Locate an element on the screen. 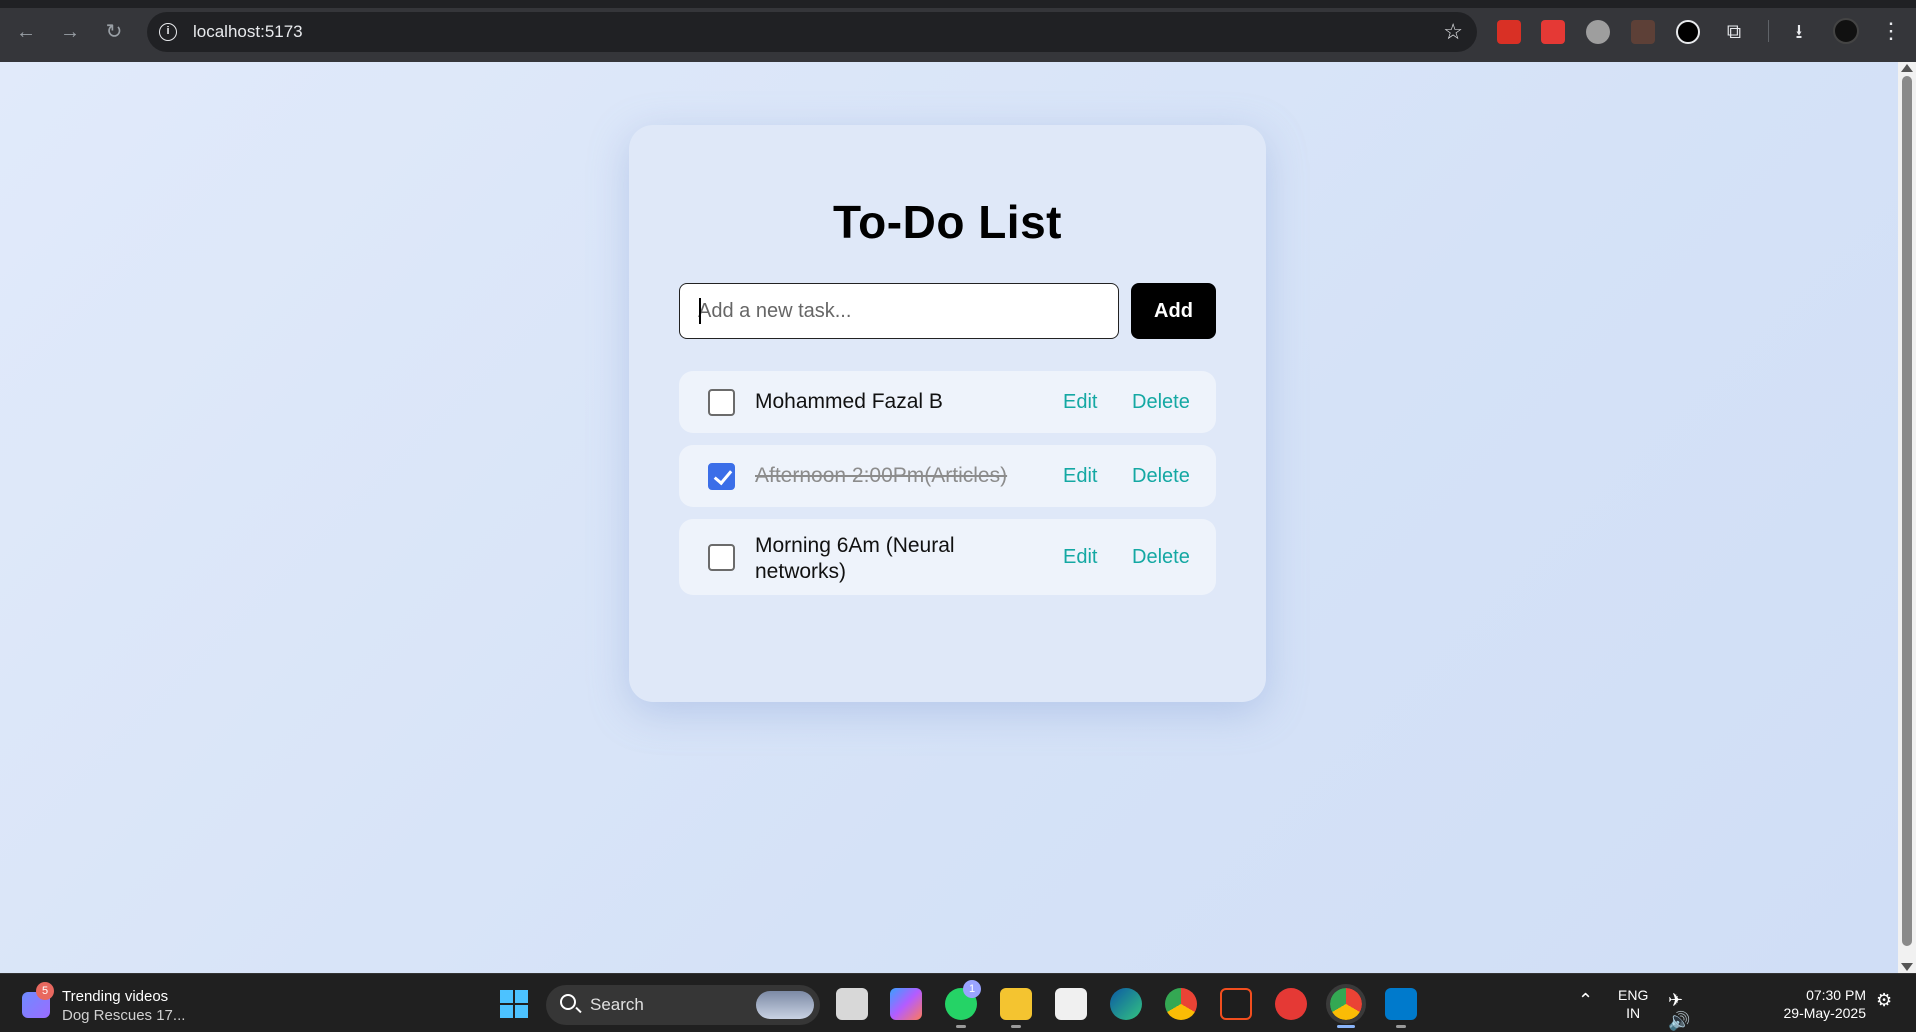  scroll-down-arrow-icon is located at coordinates (1907, 967).